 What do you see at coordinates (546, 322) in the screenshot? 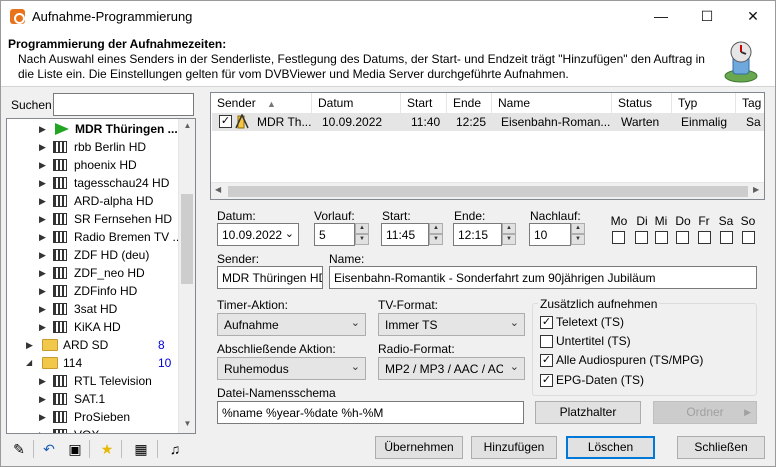
I see `teletext-checkbox: ✓` at bounding box center [546, 322].